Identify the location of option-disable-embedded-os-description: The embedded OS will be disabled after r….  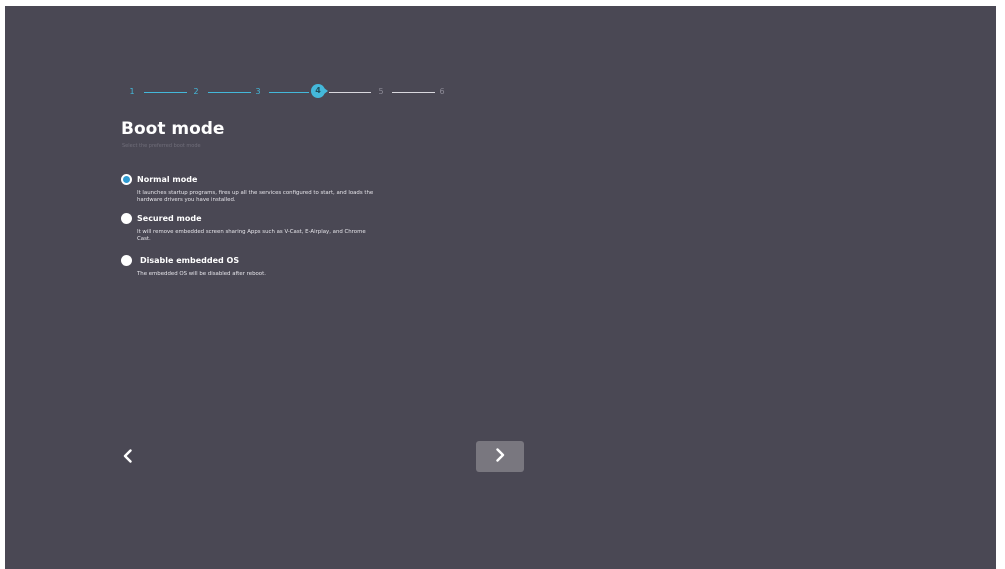
(201, 274).